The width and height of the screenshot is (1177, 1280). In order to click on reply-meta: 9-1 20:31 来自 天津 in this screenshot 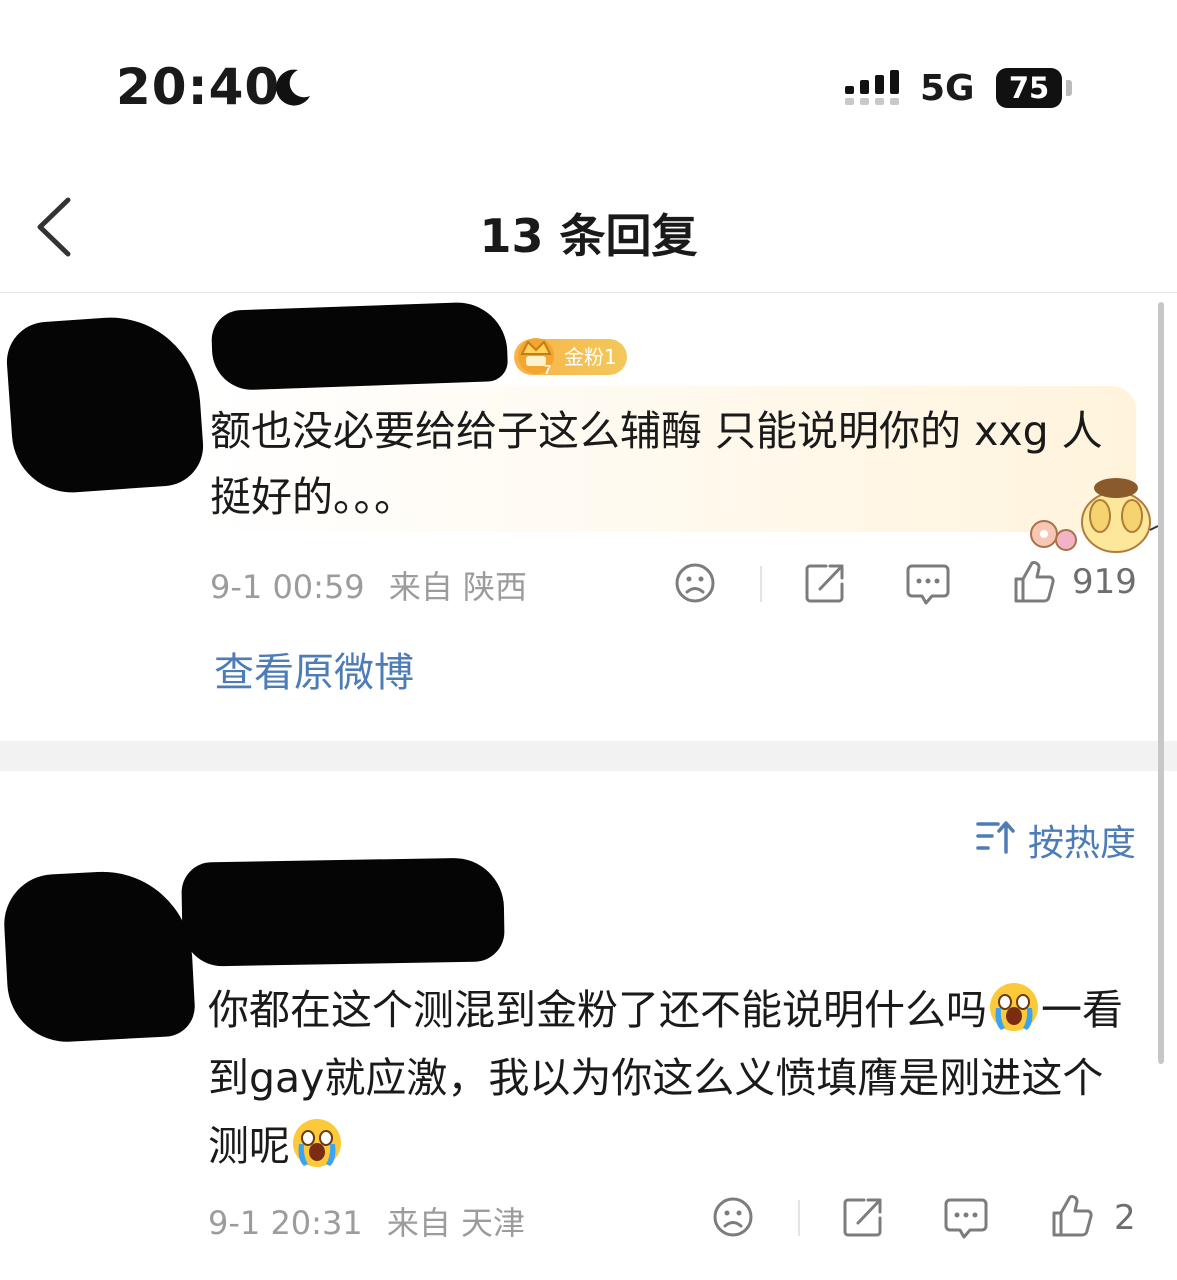, I will do `click(366, 1221)`.